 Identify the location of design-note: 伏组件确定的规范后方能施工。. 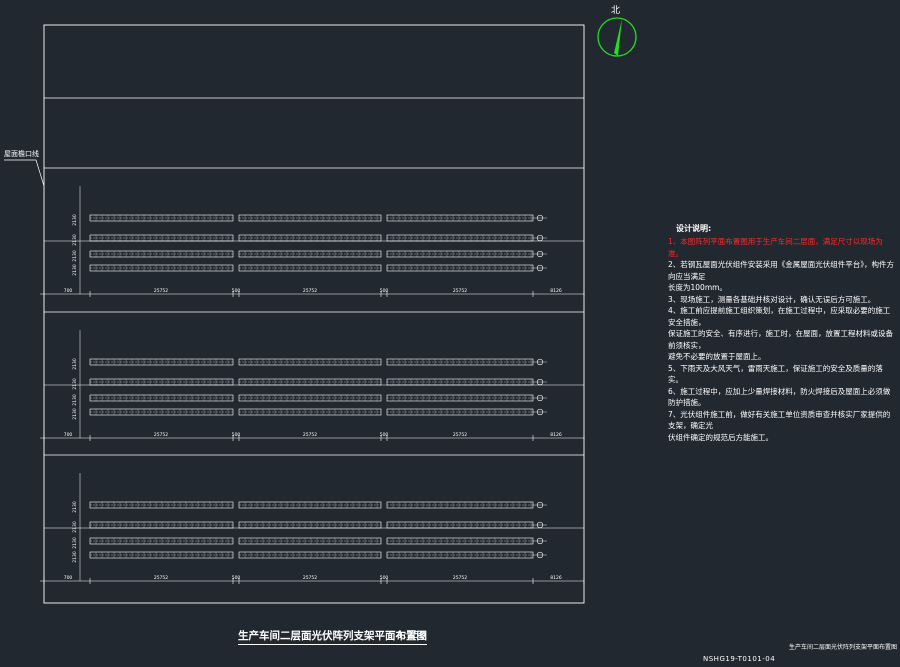
(720, 437).